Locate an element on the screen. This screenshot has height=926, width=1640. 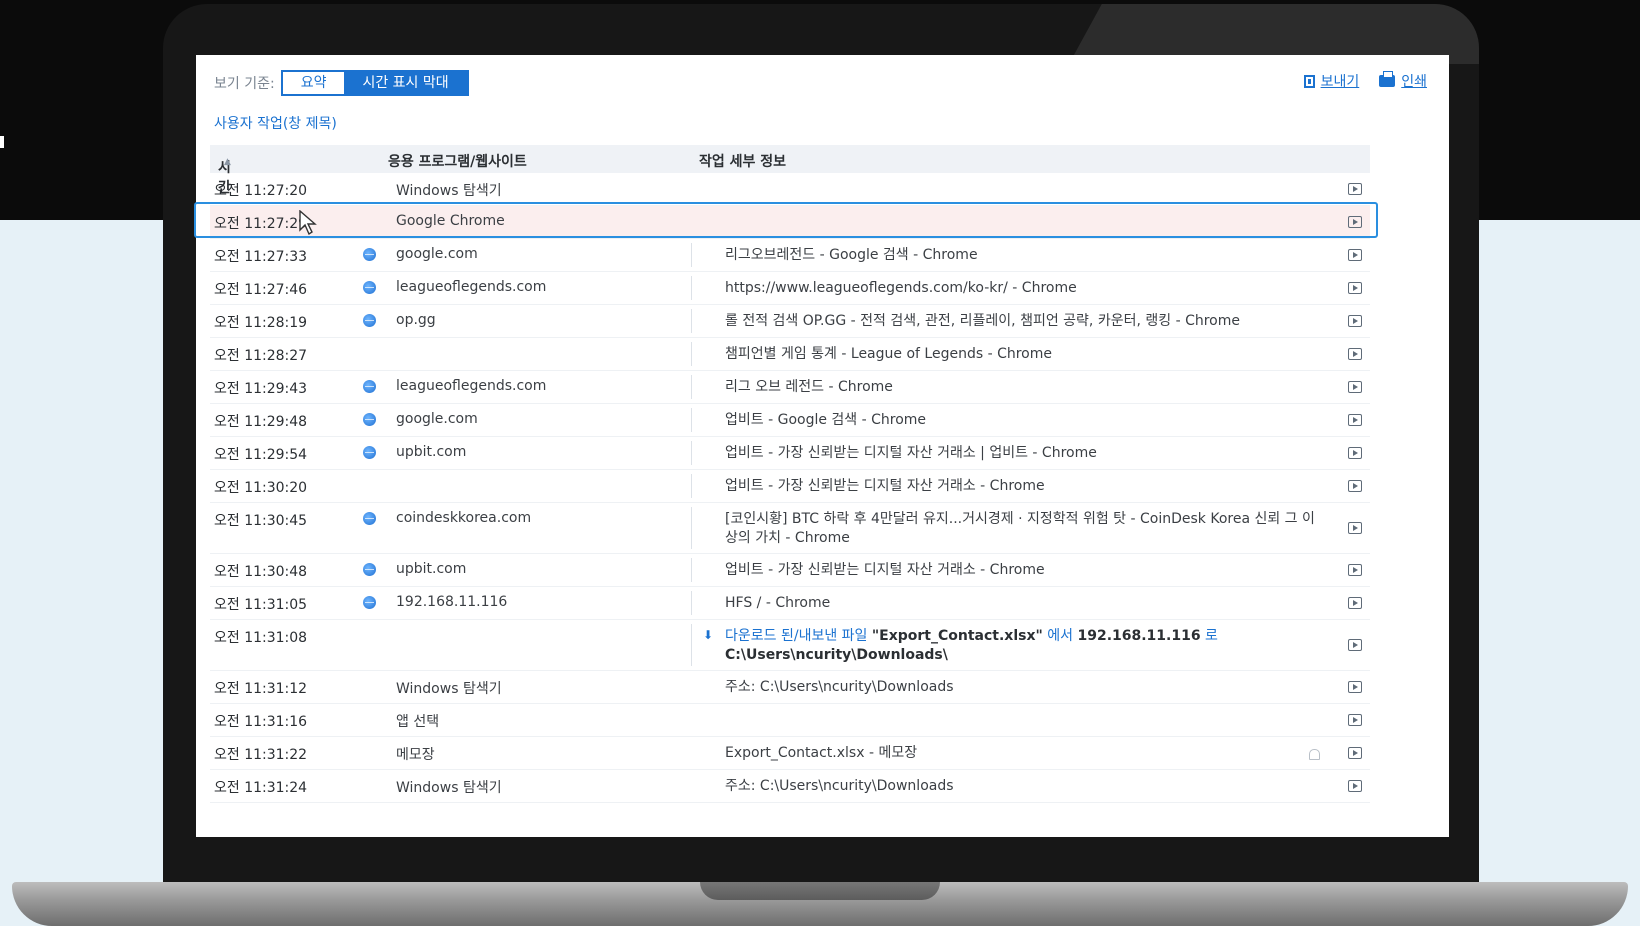
row-detail: 업비트 - 가장 신뢰받는 디지털 자산 거래소 - Chrome is located at coordinates (885, 486).